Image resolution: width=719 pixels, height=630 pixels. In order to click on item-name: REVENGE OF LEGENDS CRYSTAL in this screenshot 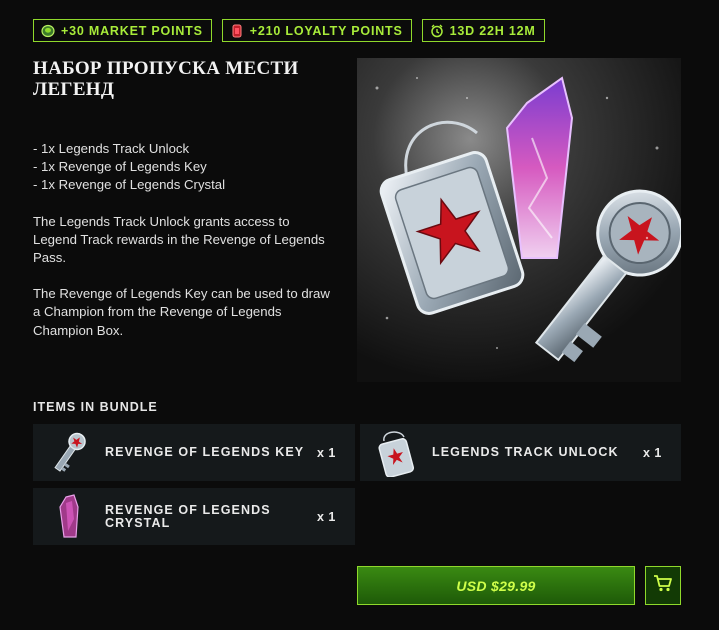, I will do `click(188, 516)`.